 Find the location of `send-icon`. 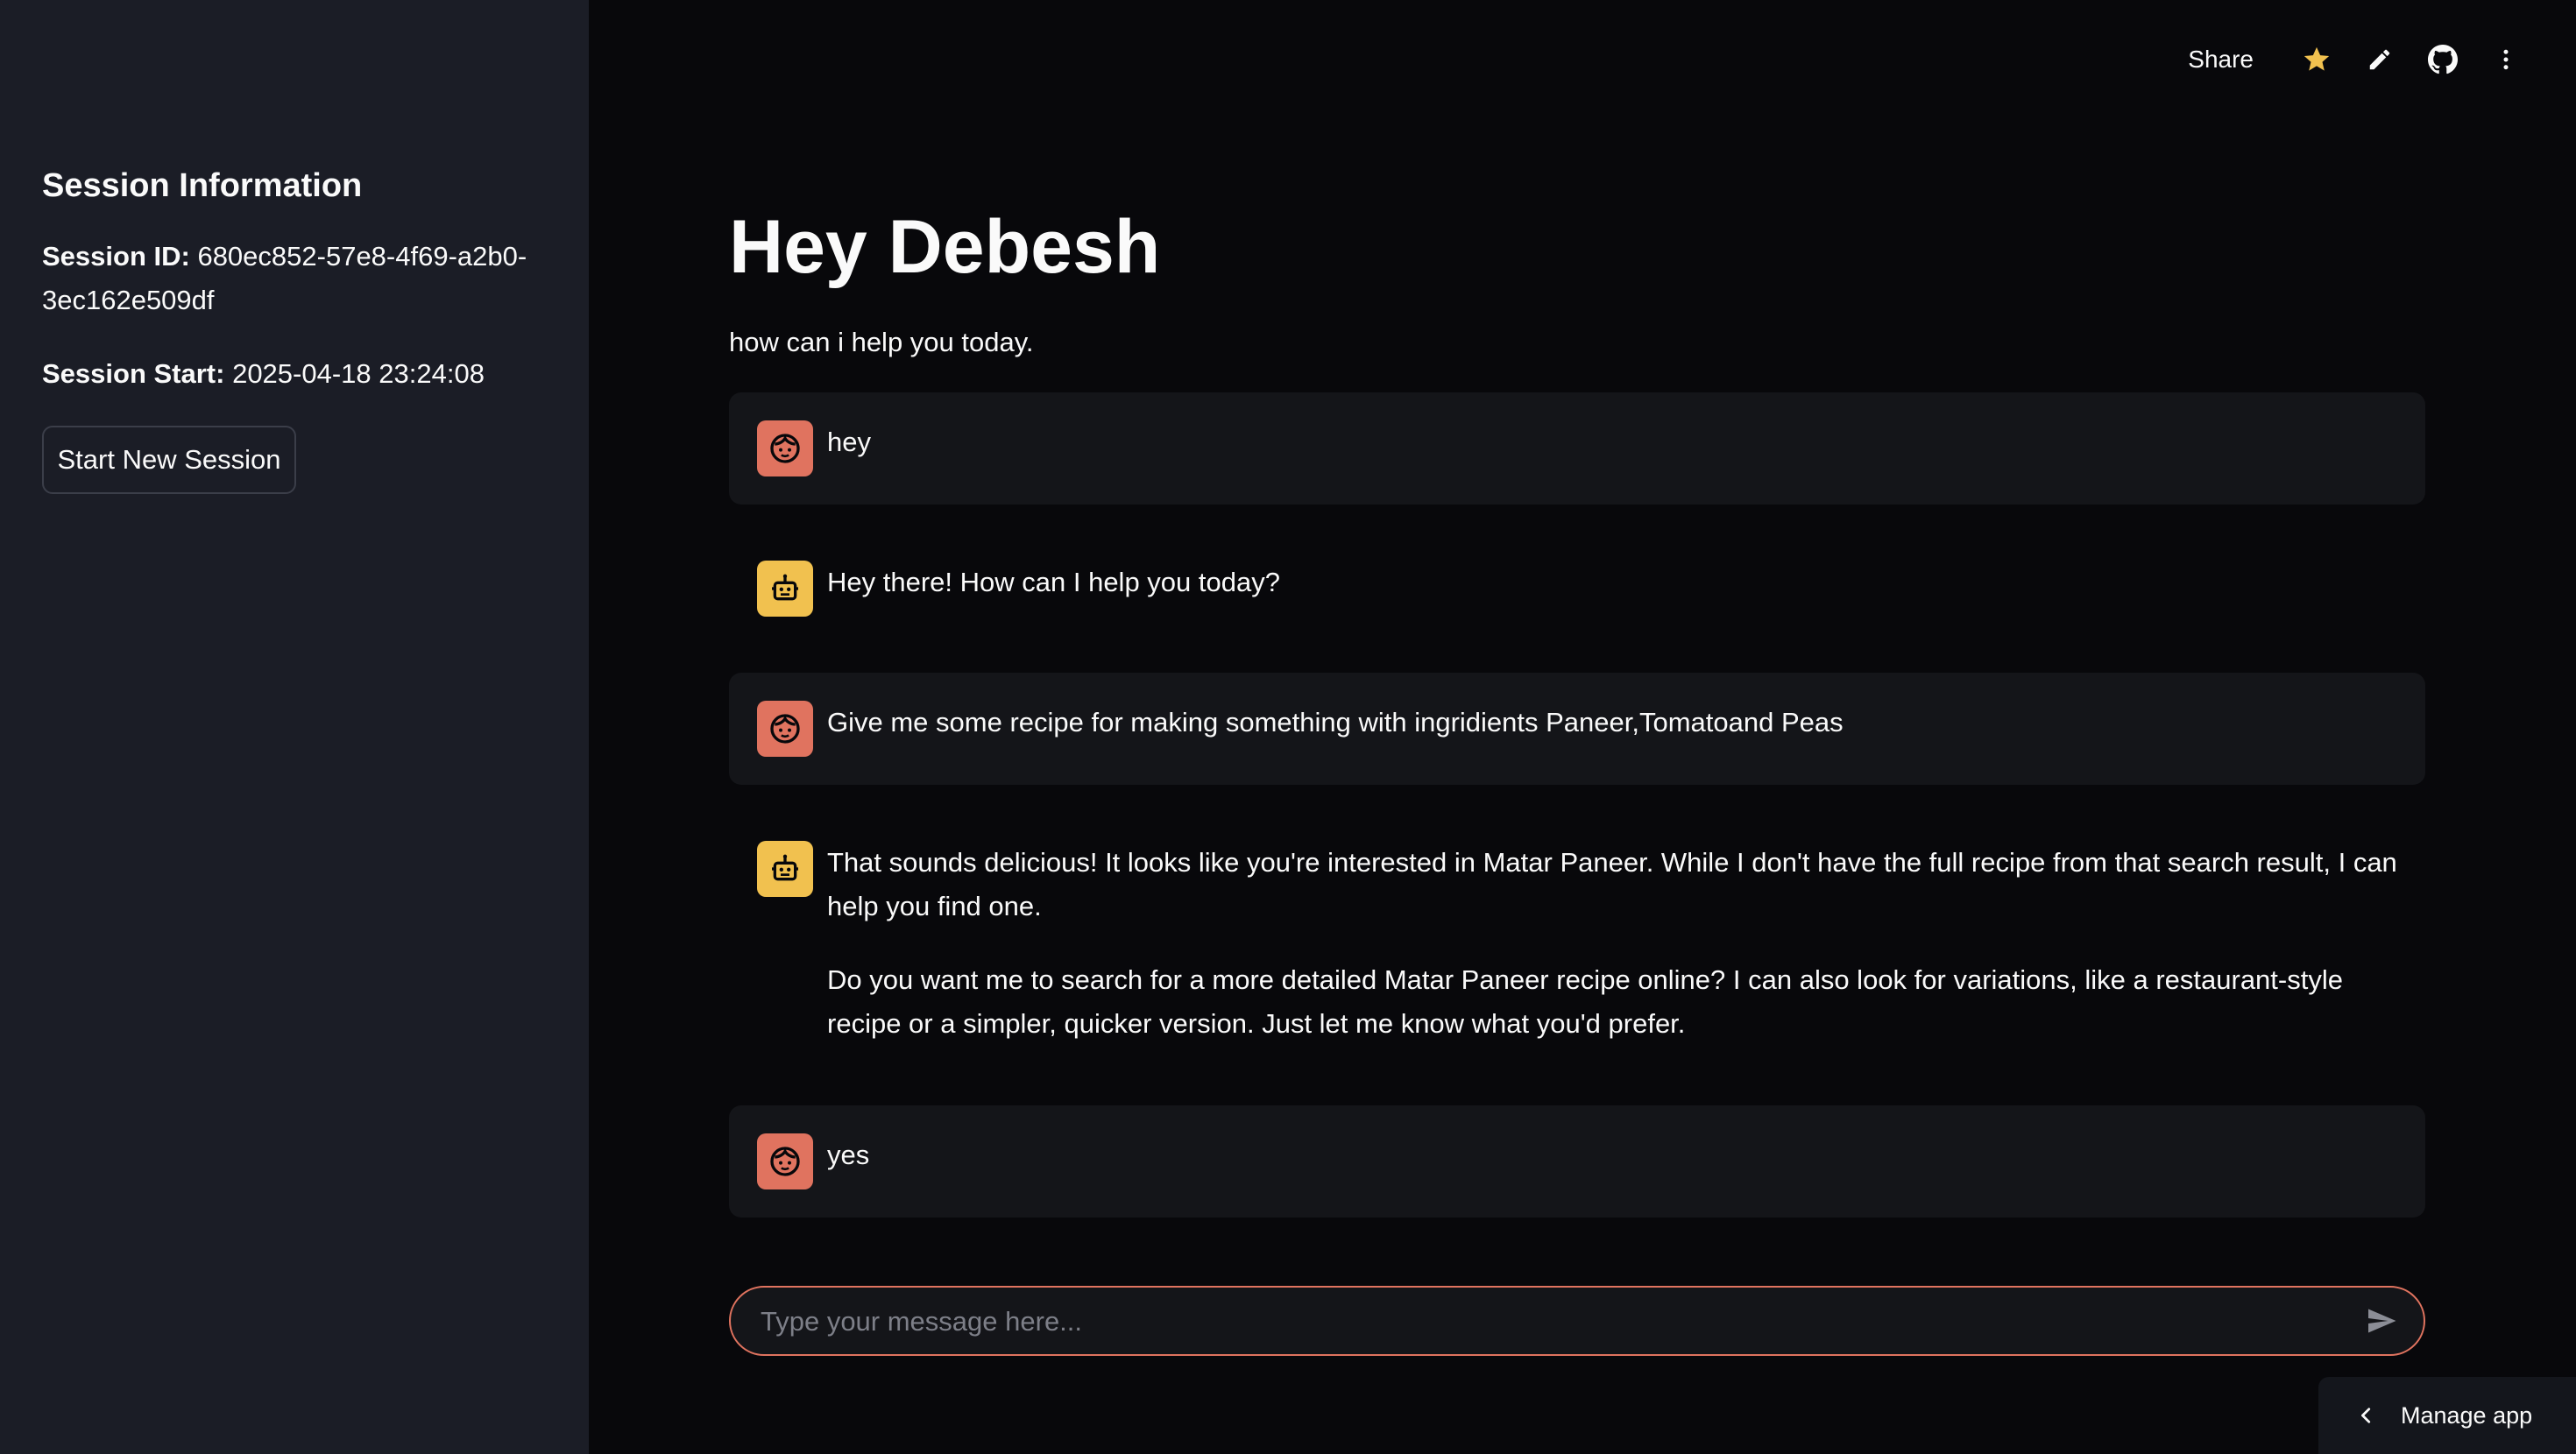

send-icon is located at coordinates (2381, 1321).